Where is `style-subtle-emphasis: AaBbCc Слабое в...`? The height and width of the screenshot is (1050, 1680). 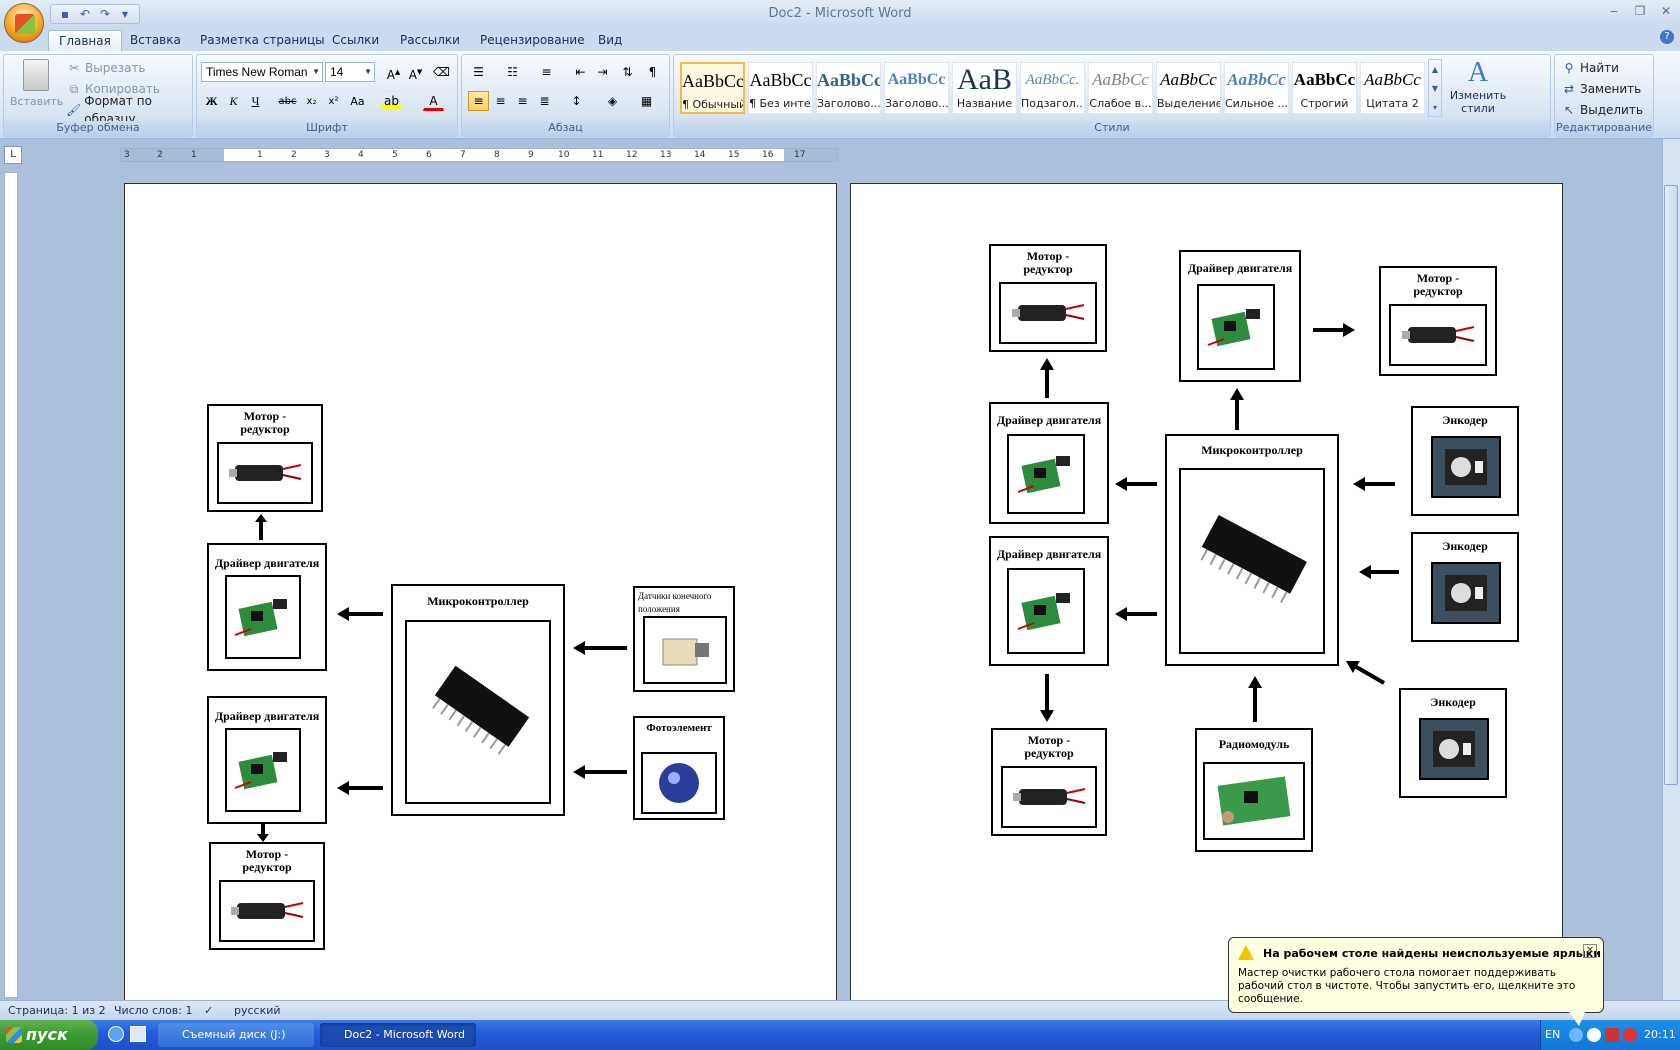
style-subtle-emphasis: AaBbCc Слабое в... is located at coordinates (1120, 88).